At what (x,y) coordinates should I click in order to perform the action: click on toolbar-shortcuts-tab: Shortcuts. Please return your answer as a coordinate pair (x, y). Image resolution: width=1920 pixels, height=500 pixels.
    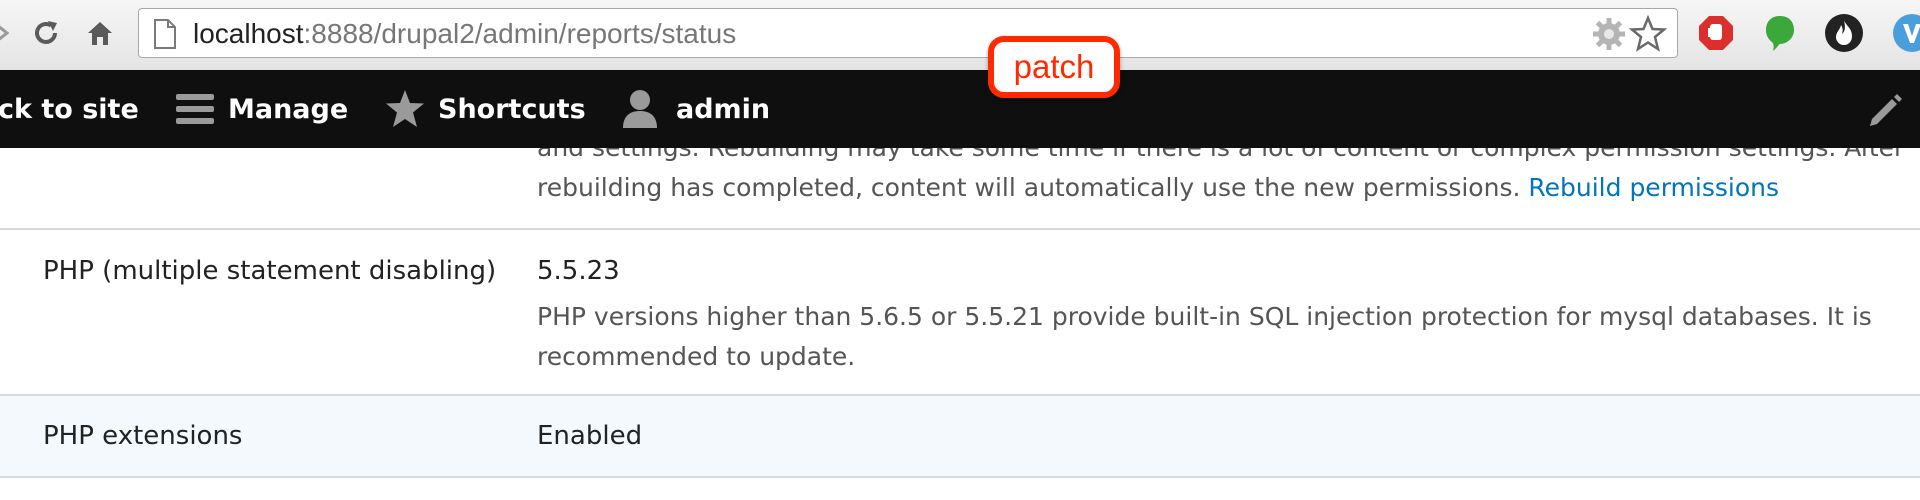
    Looking at the image, I should click on (485, 109).